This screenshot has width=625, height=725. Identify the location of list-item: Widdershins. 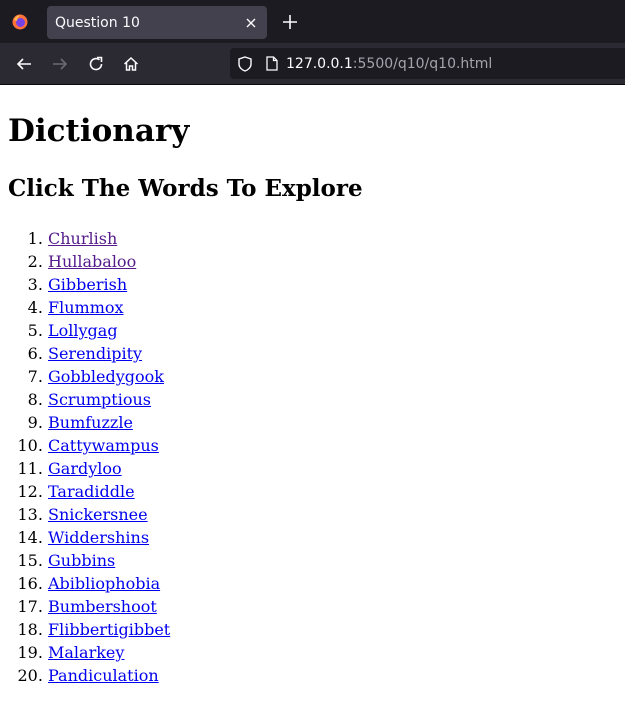
(332, 537).